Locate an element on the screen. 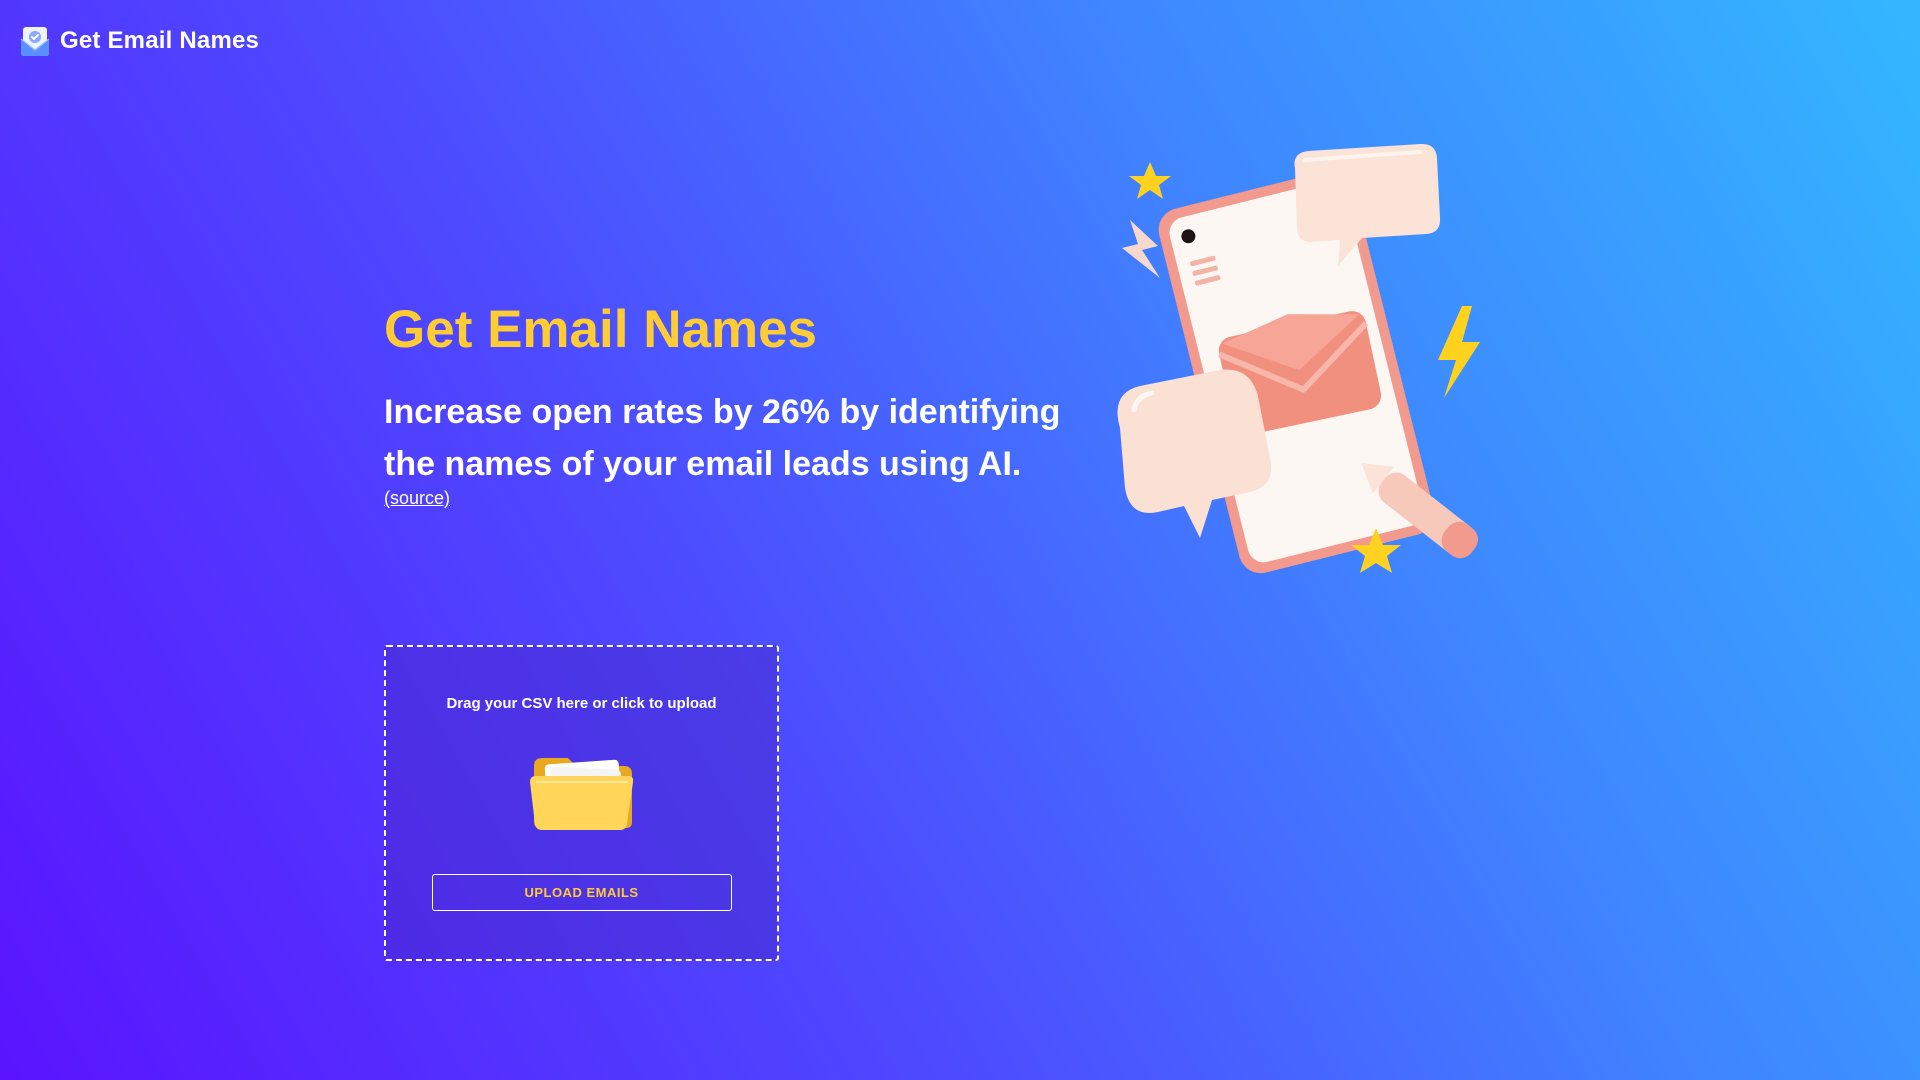  dropzone-instructions: Drag your CSV here or click to upload is located at coordinates (581, 703).